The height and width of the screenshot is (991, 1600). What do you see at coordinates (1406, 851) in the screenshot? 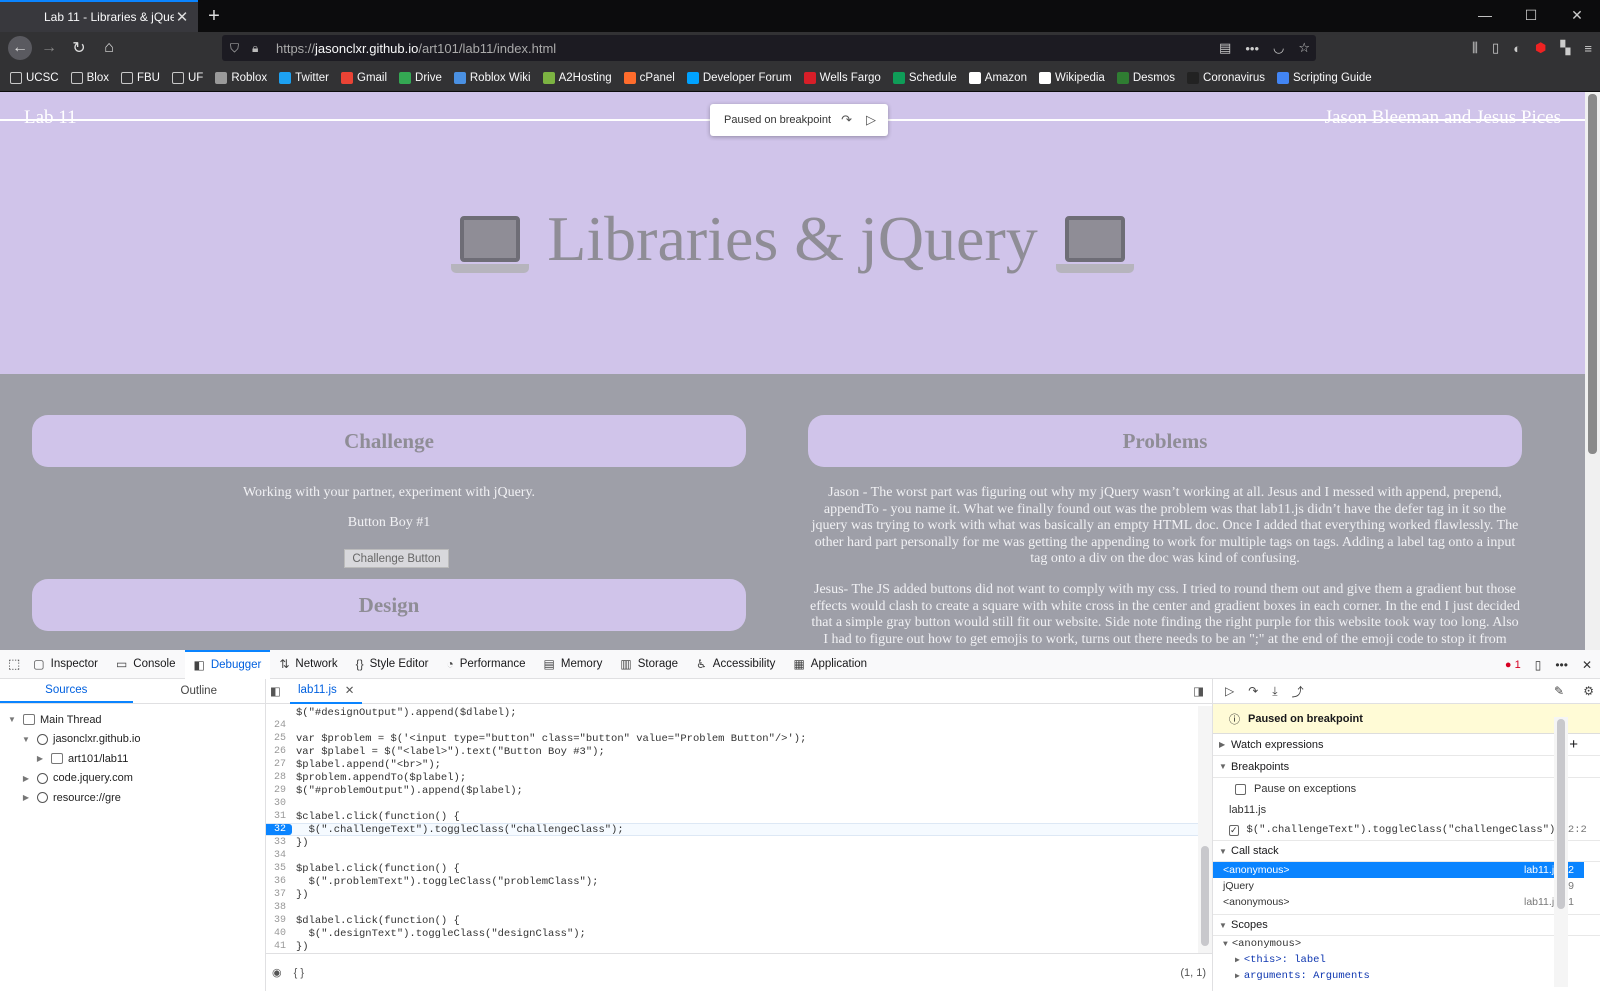
I see `call-stack-section: ▼ Call stack` at bounding box center [1406, 851].